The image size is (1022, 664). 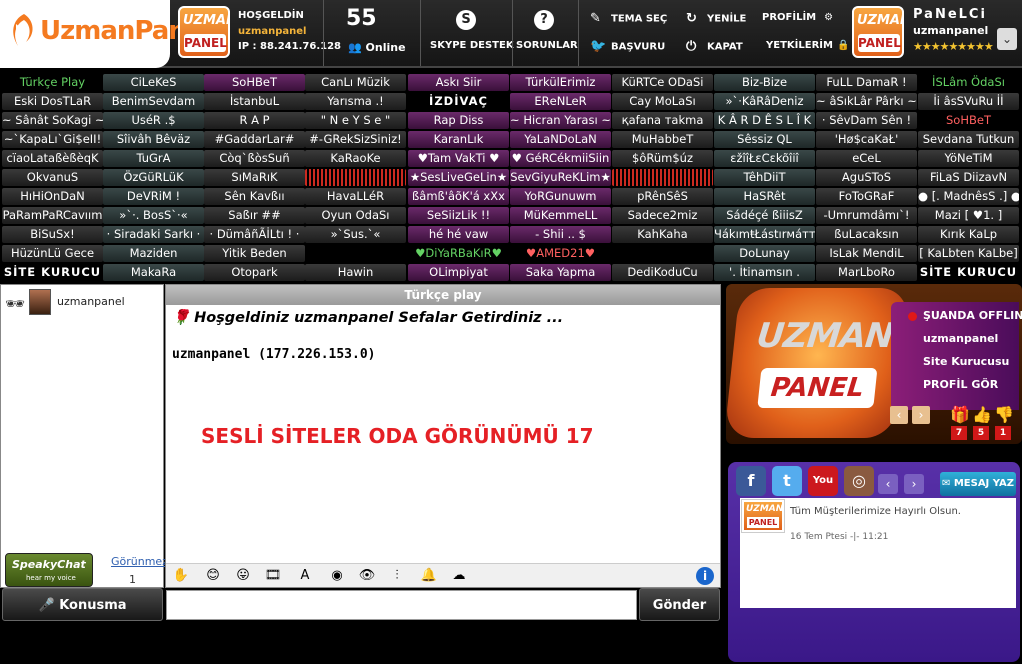 What do you see at coordinates (560, 272) in the screenshot?
I see `room-button: Saka Yapma` at bounding box center [560, 272].